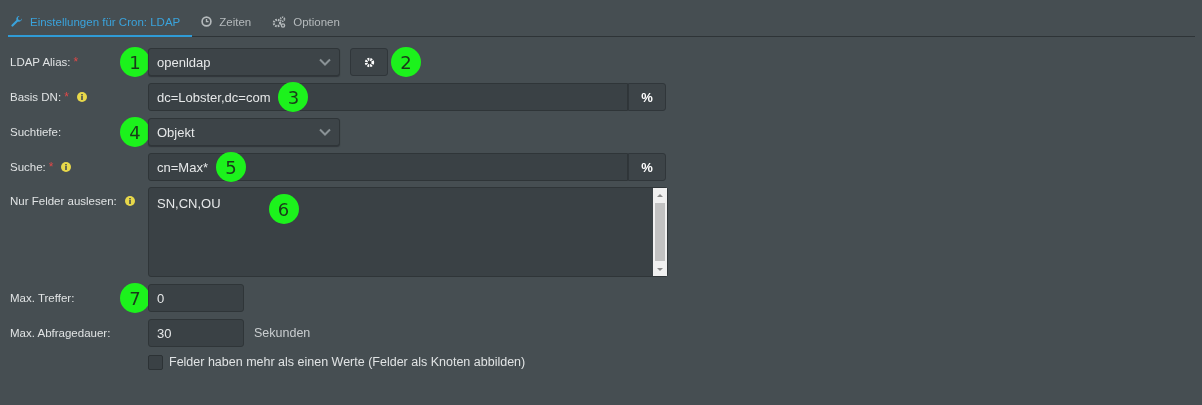 Image resolution: width=1202 pixels, height=405 pixels. Describe the element at coordinates (231, 22) in the screenshot. I see `tab: Zeiten` at that location.